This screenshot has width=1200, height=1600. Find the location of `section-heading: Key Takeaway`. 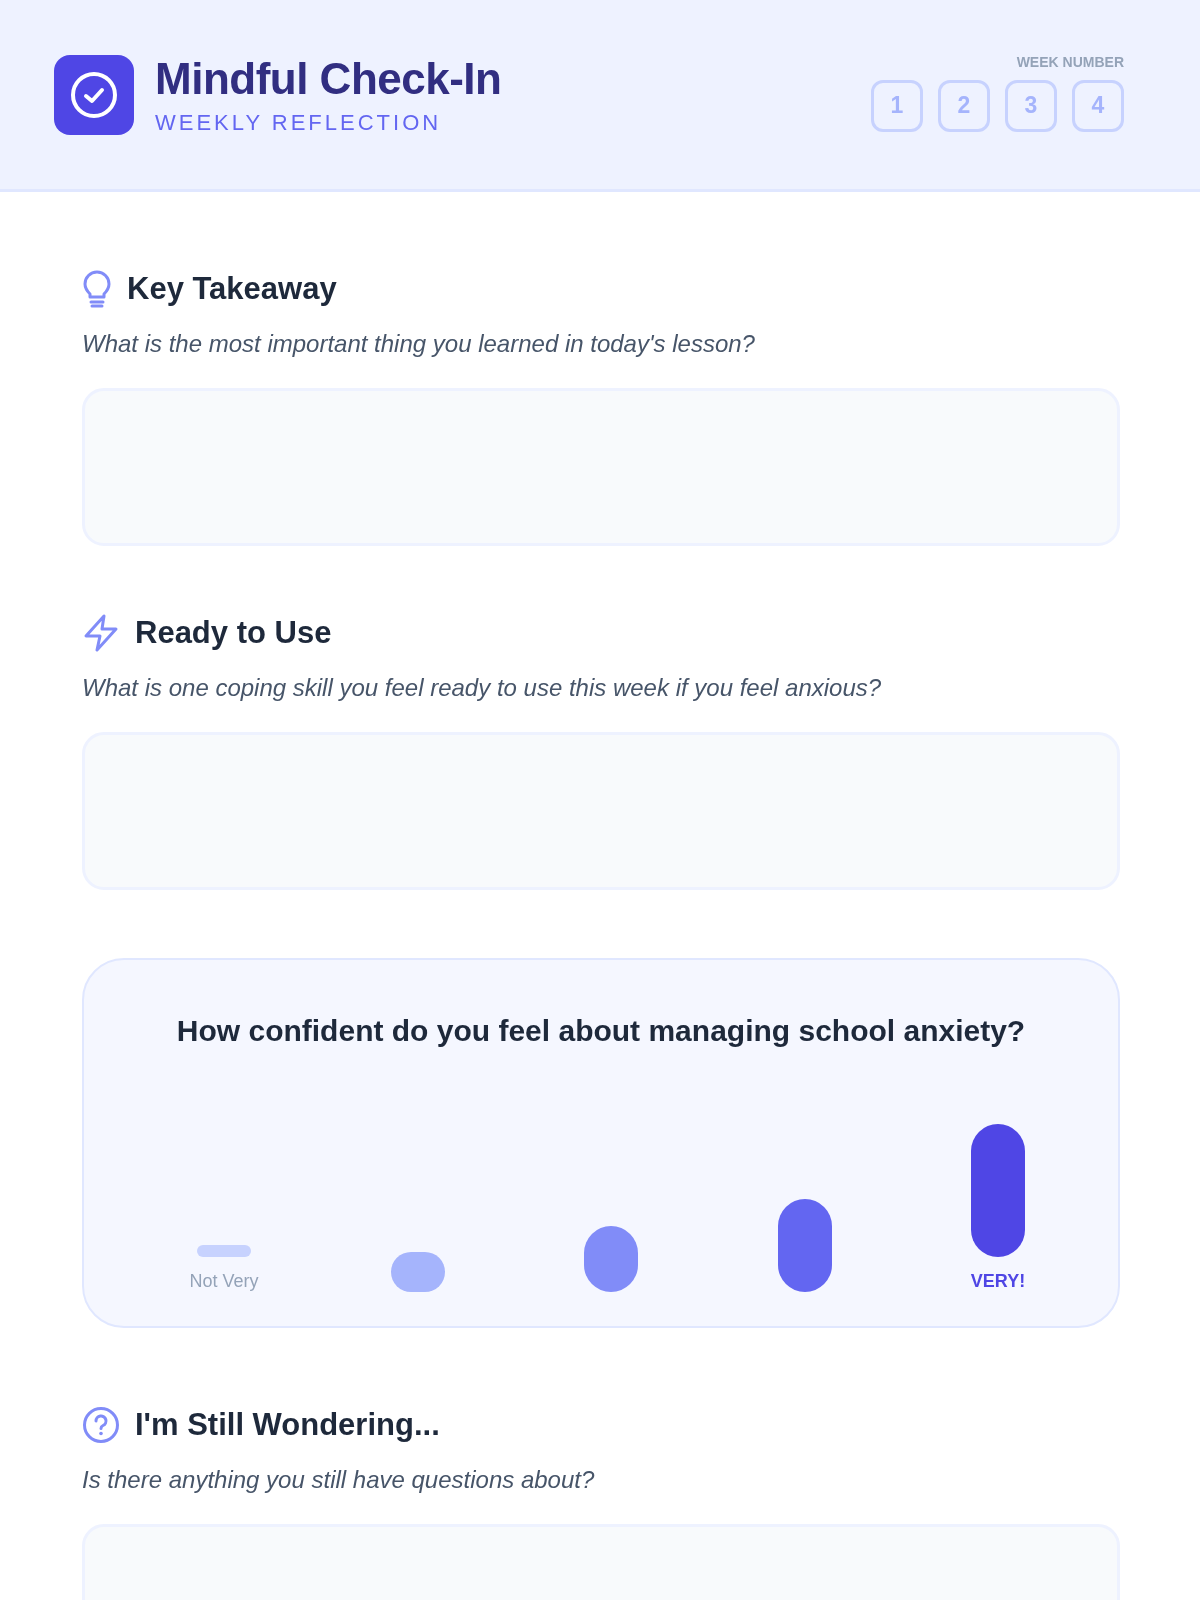

section-heading: Key Takeaway is located at coordinates (232, 289).